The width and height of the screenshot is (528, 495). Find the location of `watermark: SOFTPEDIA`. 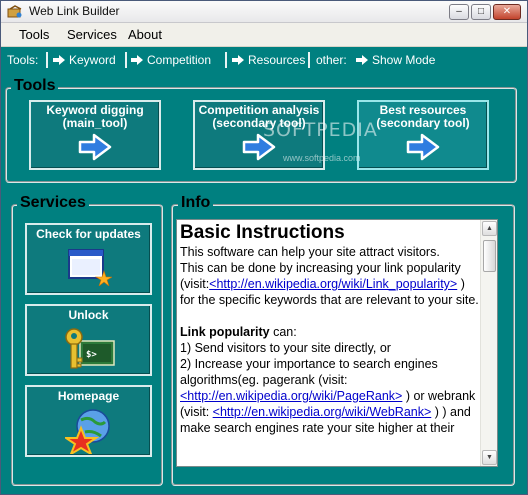

watermark: SOFTPEDIA is located at coordinates (320, 130).